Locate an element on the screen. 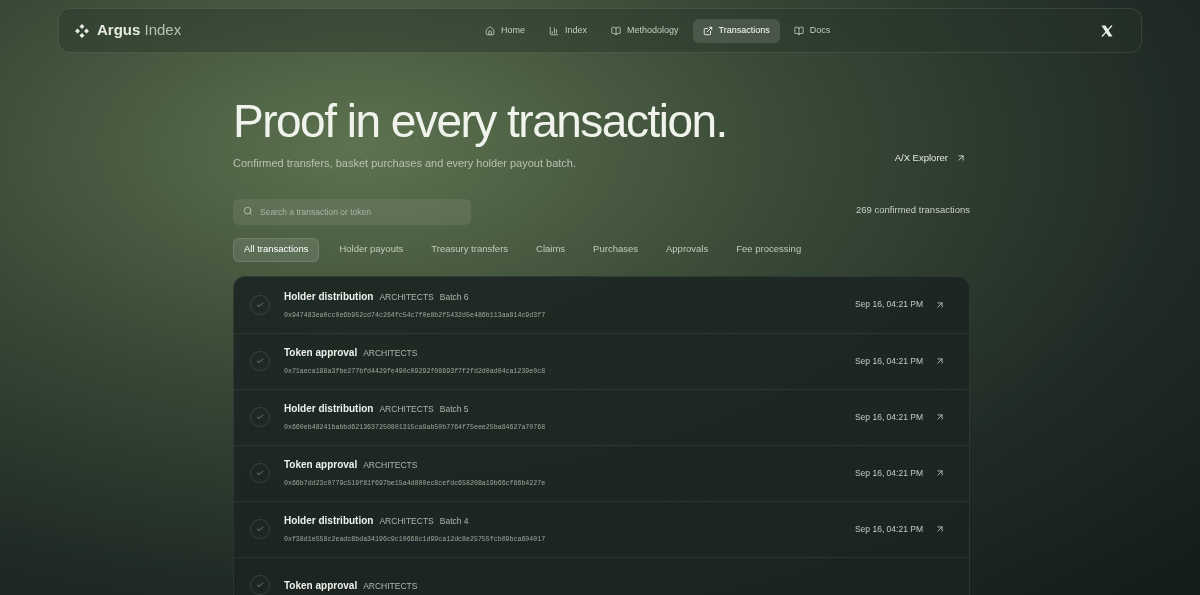 The height and width of the screenshot is (595, 1200). filter-tab: Holder payouts is located at coordinates (371, 249).